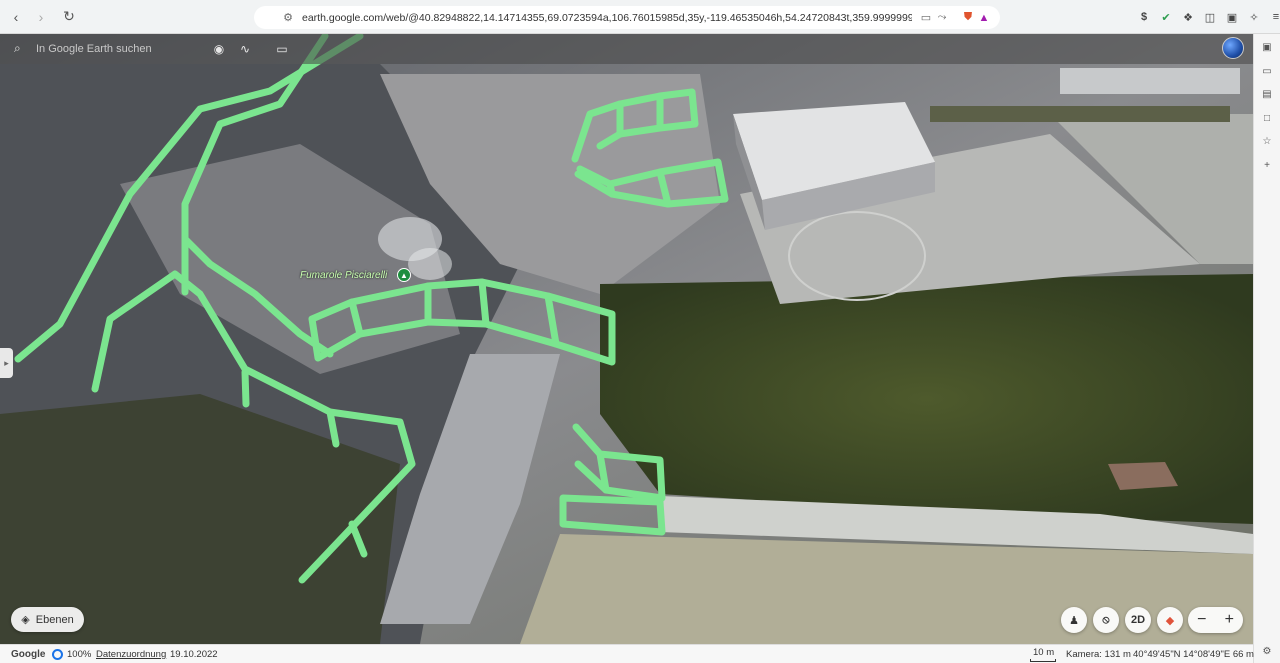 This screenshot has width=1280, height=663. I want to click on layers-label: Ebenen, so click(54, 619).